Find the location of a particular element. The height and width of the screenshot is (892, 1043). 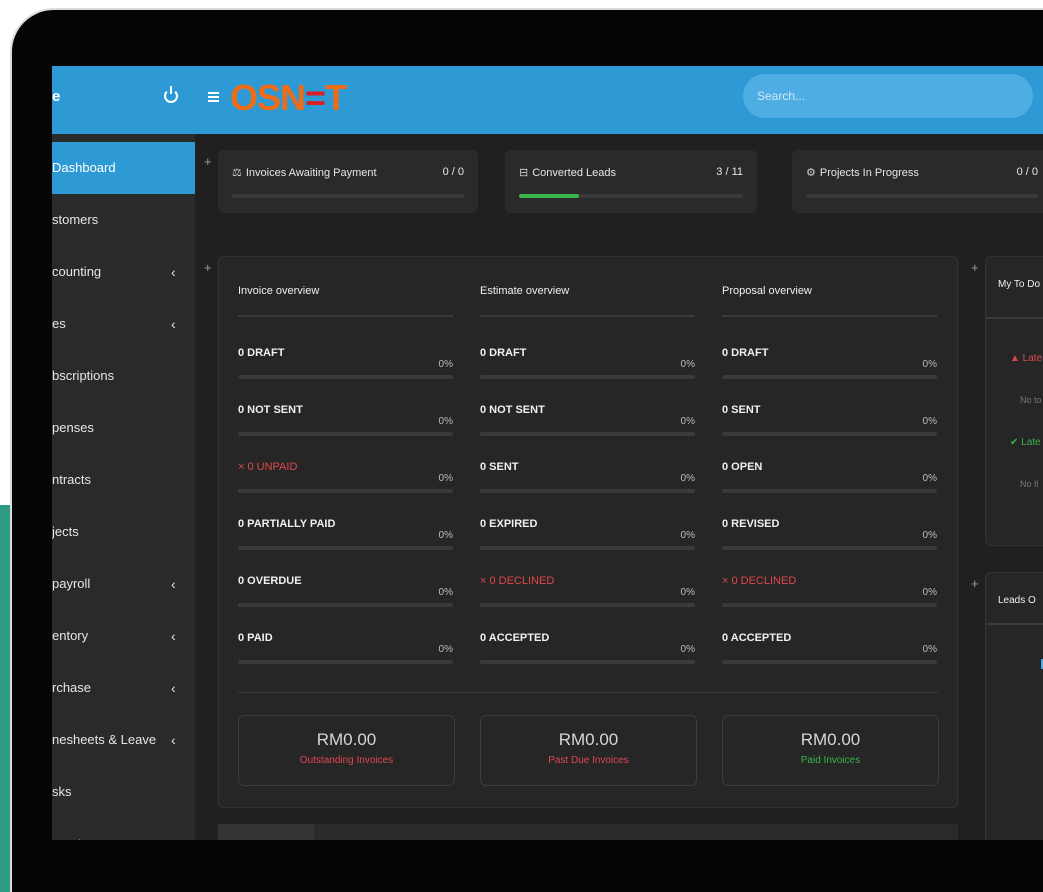

overview-title: Estimate overview is located at coordinates (525, 291).